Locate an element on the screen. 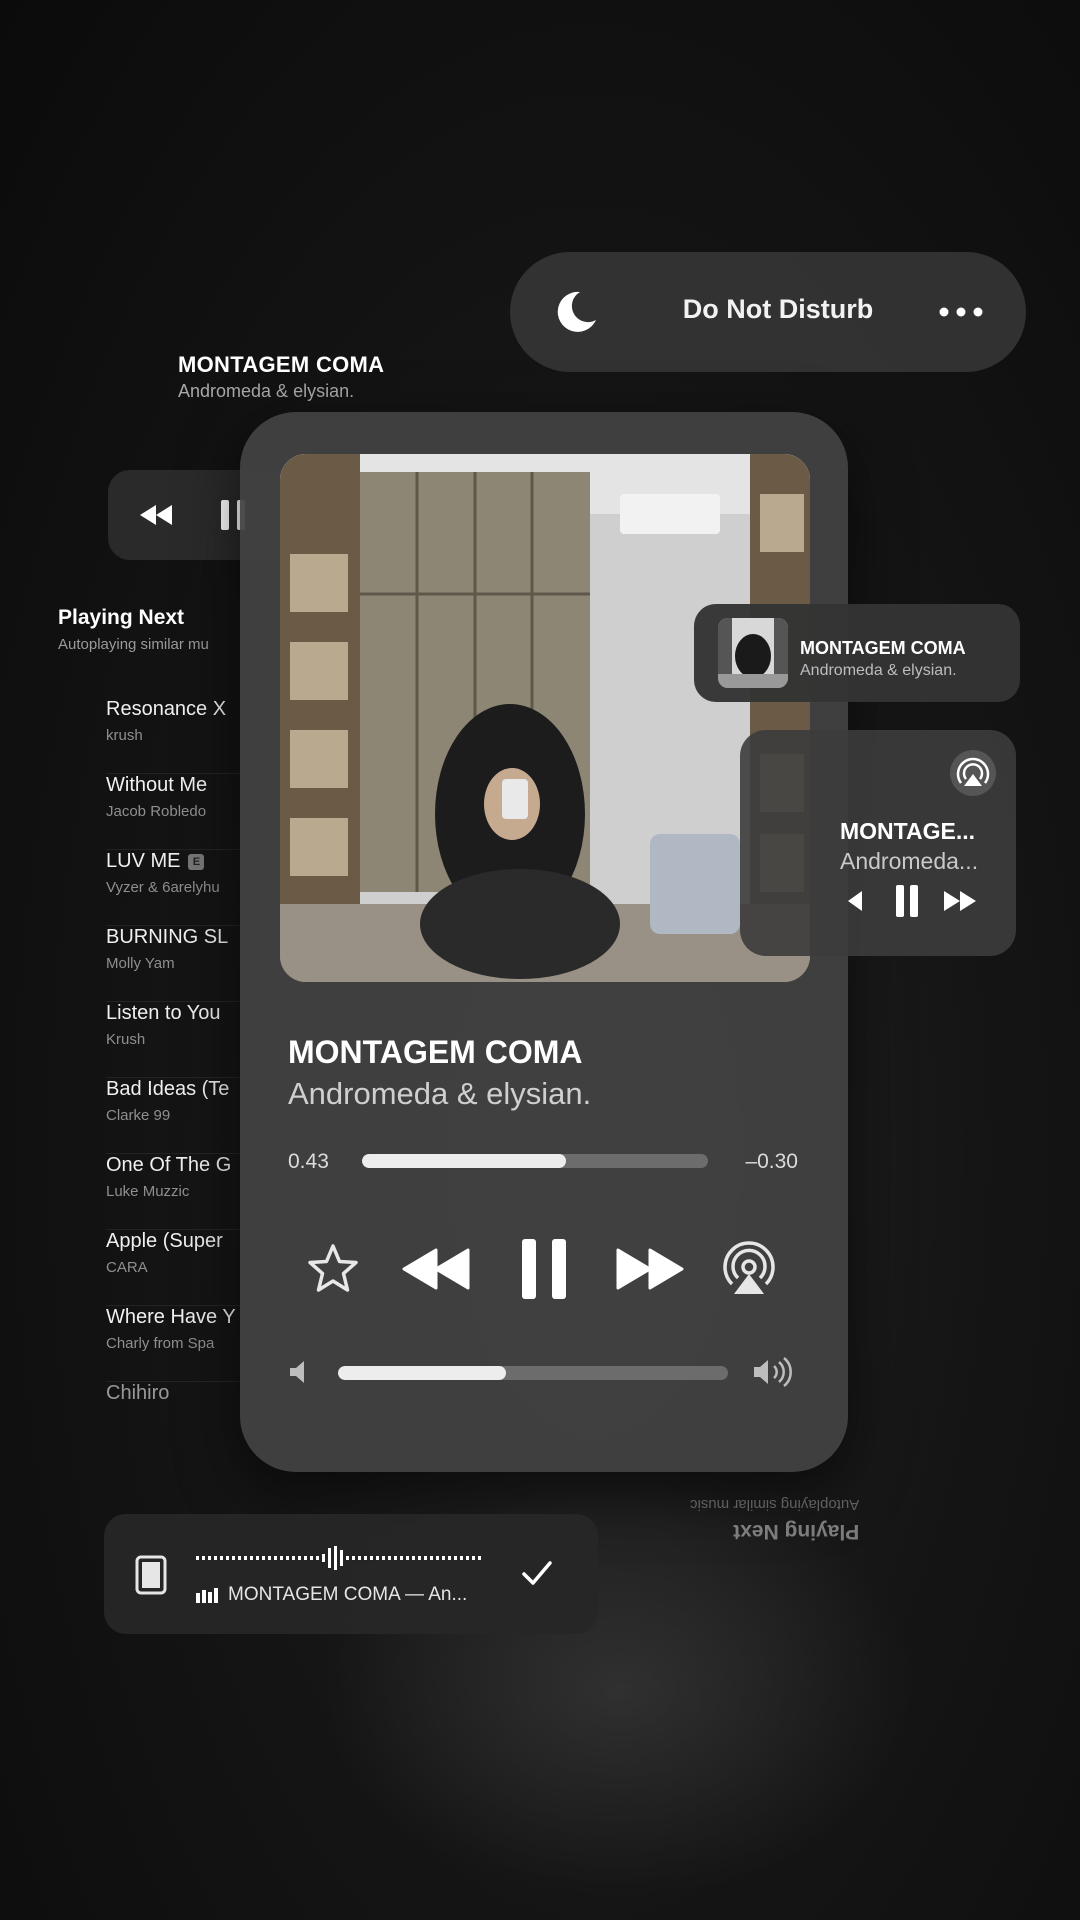  volume-high-icon is located at coordinates (773, 1372).